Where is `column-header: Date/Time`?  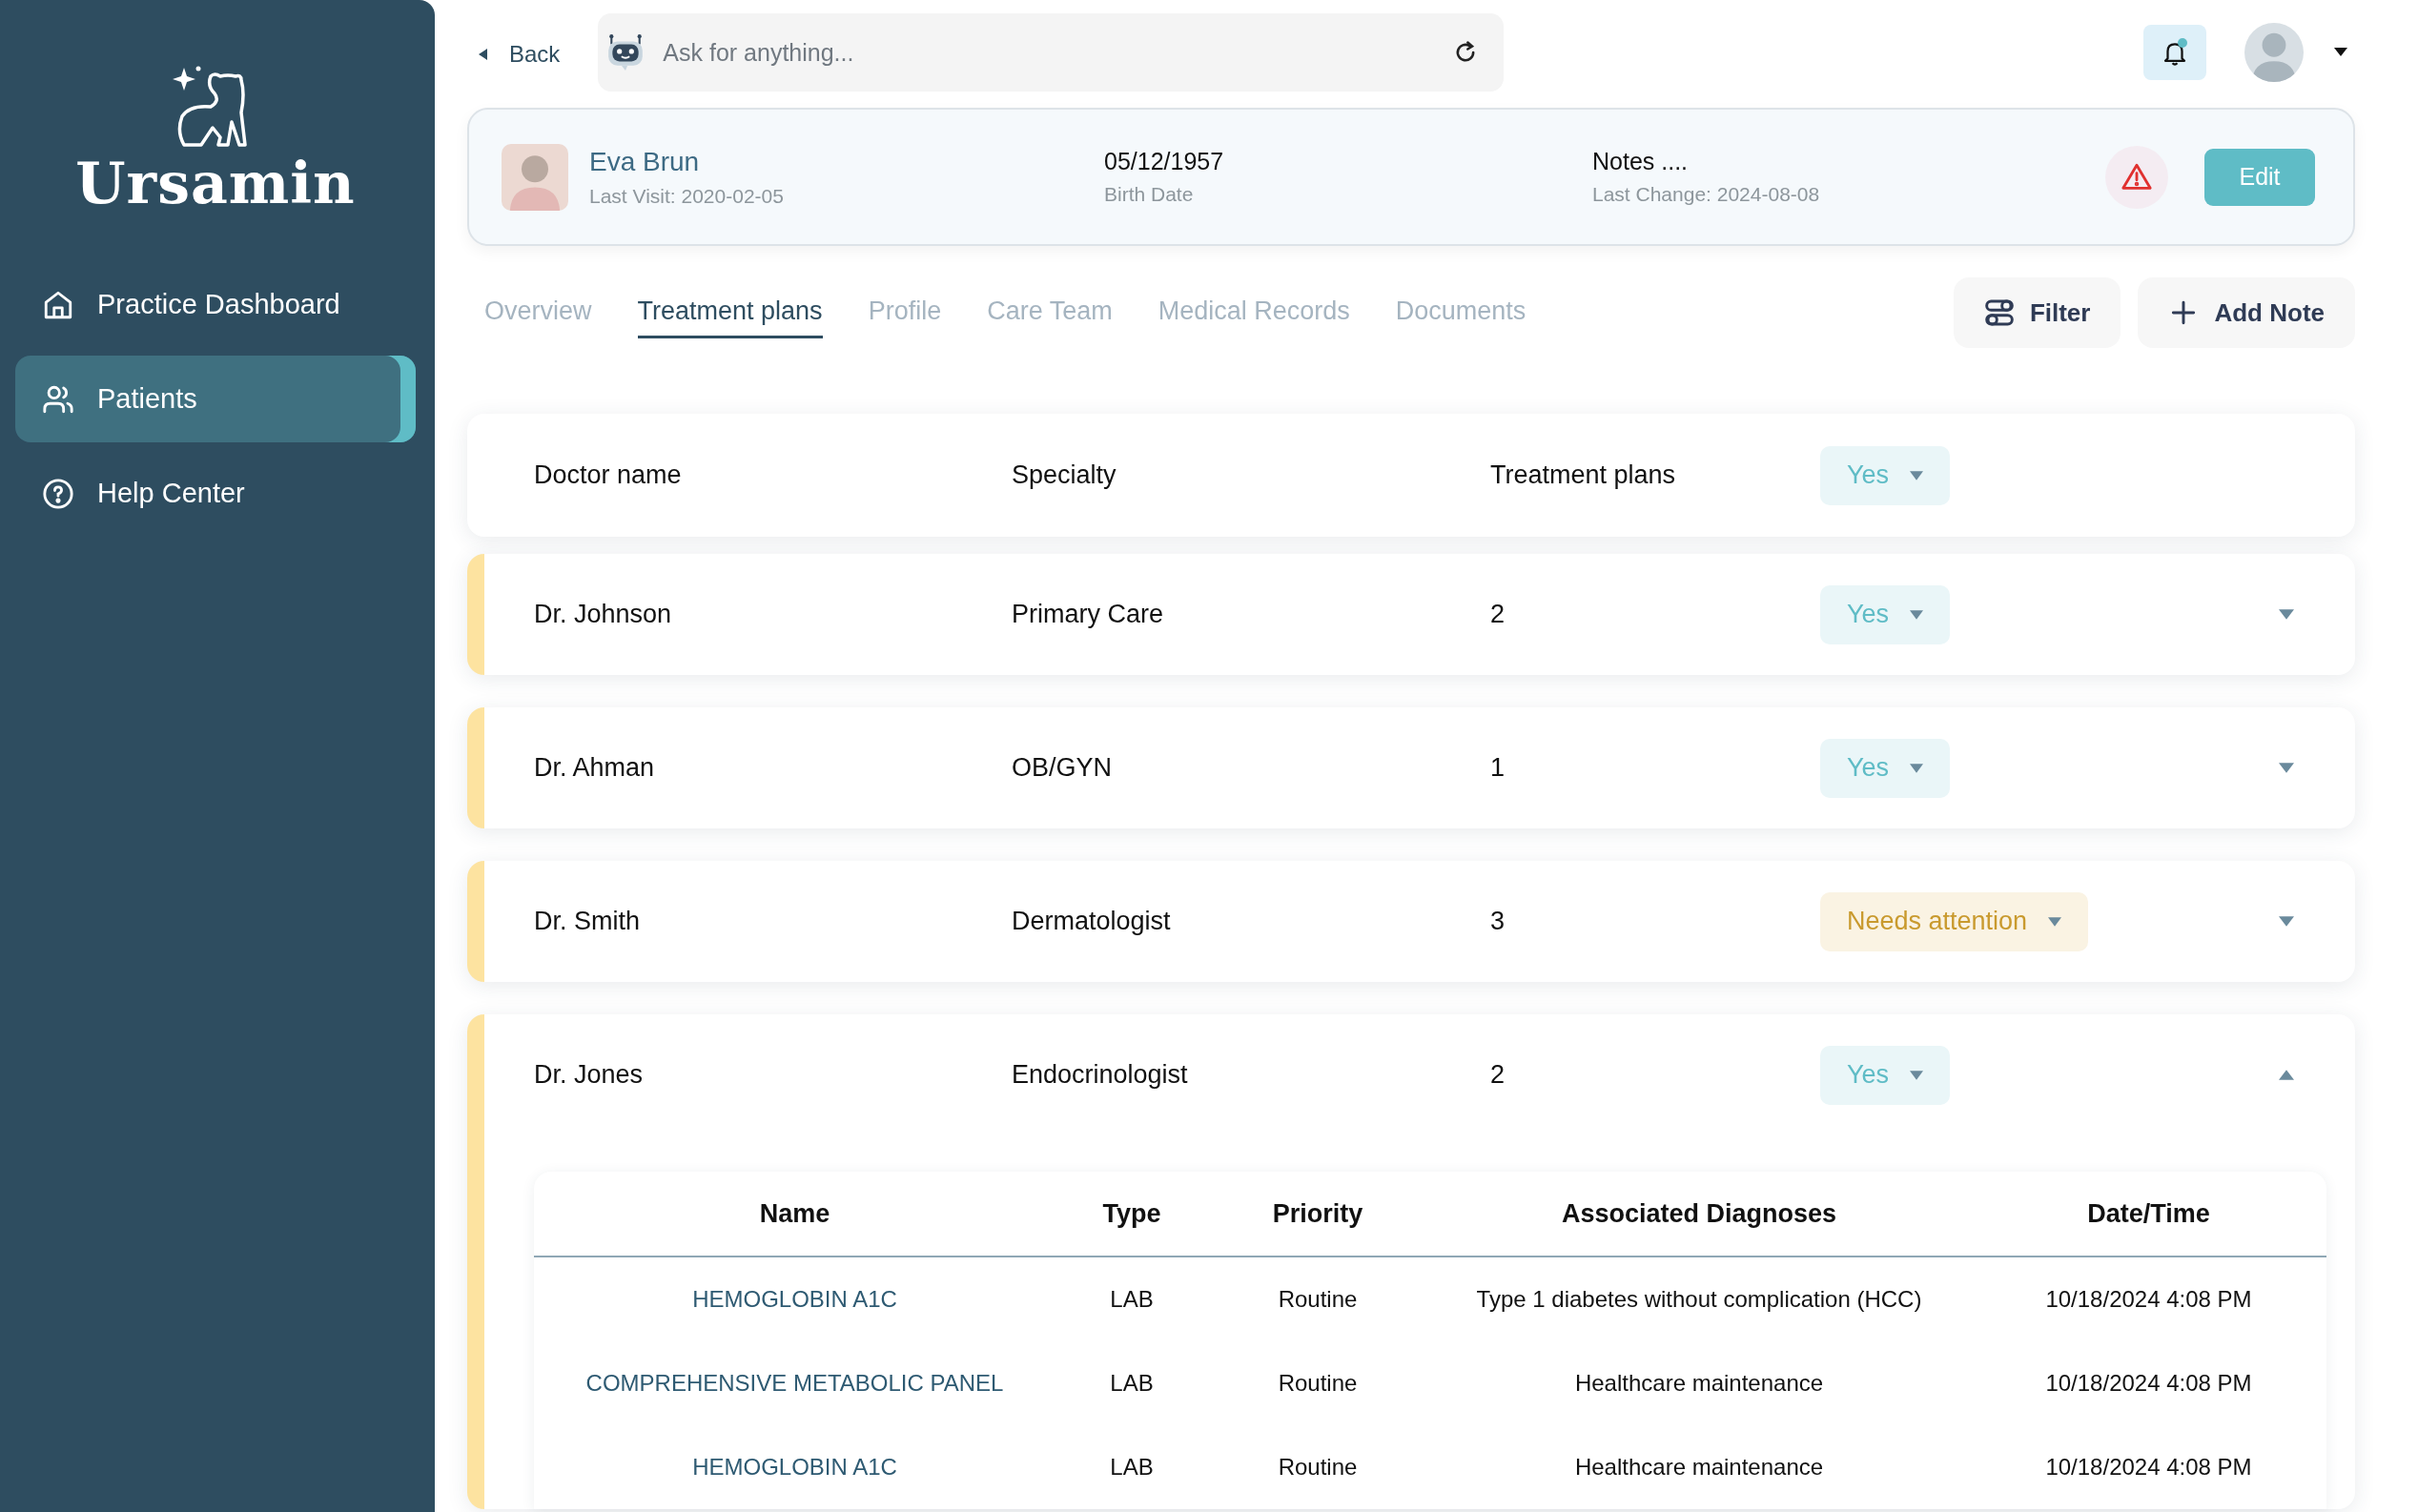 column-header: Date/Time is located at coordinates (2148, 1213).